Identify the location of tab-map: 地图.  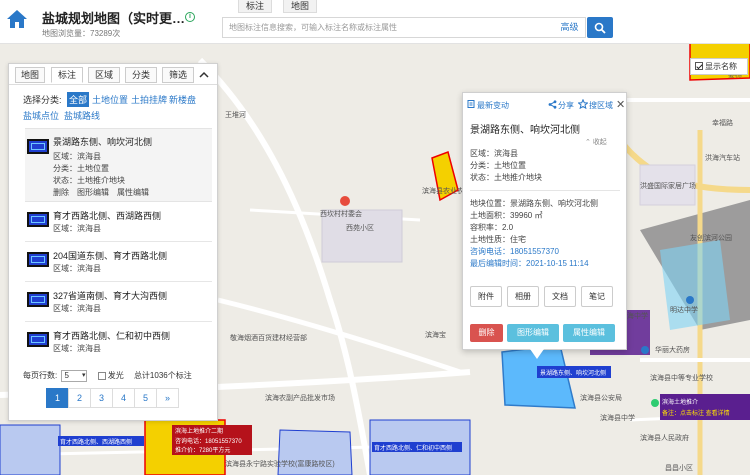
(300, 6).